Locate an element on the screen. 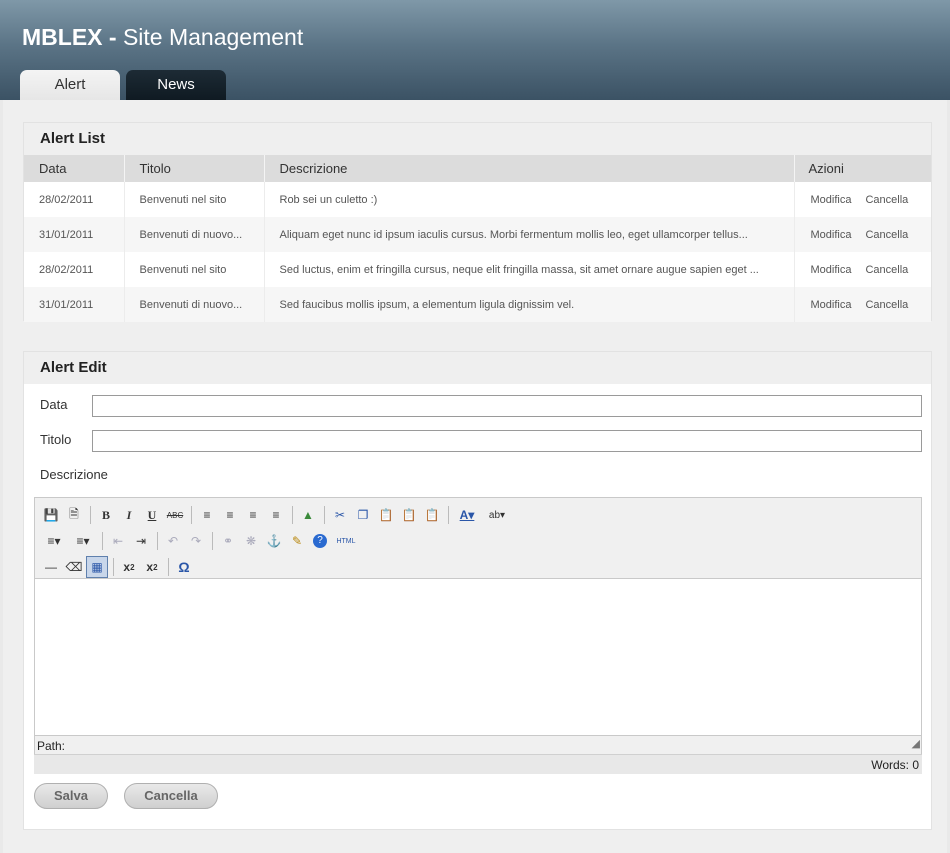 This screenshot has width=950, height=853. col-titolo: Titolo is located at coordinates (194, 168).